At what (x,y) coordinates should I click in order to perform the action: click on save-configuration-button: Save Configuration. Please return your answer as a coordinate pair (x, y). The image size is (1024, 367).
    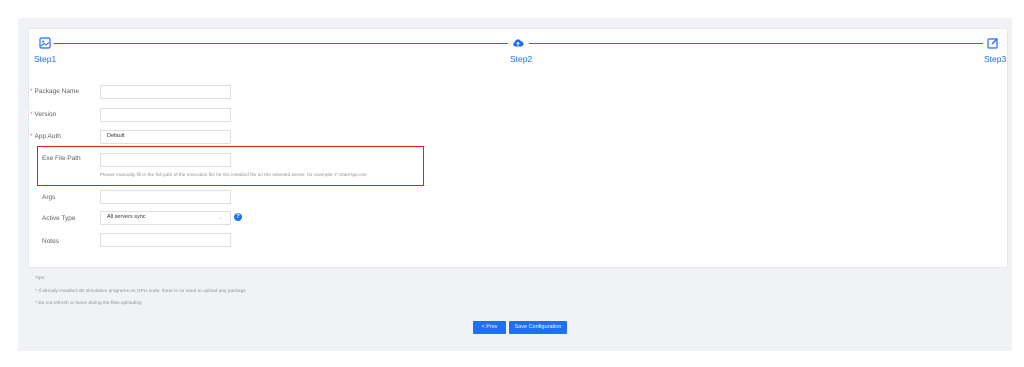
    Looking at the image, I should click on (538, 327).